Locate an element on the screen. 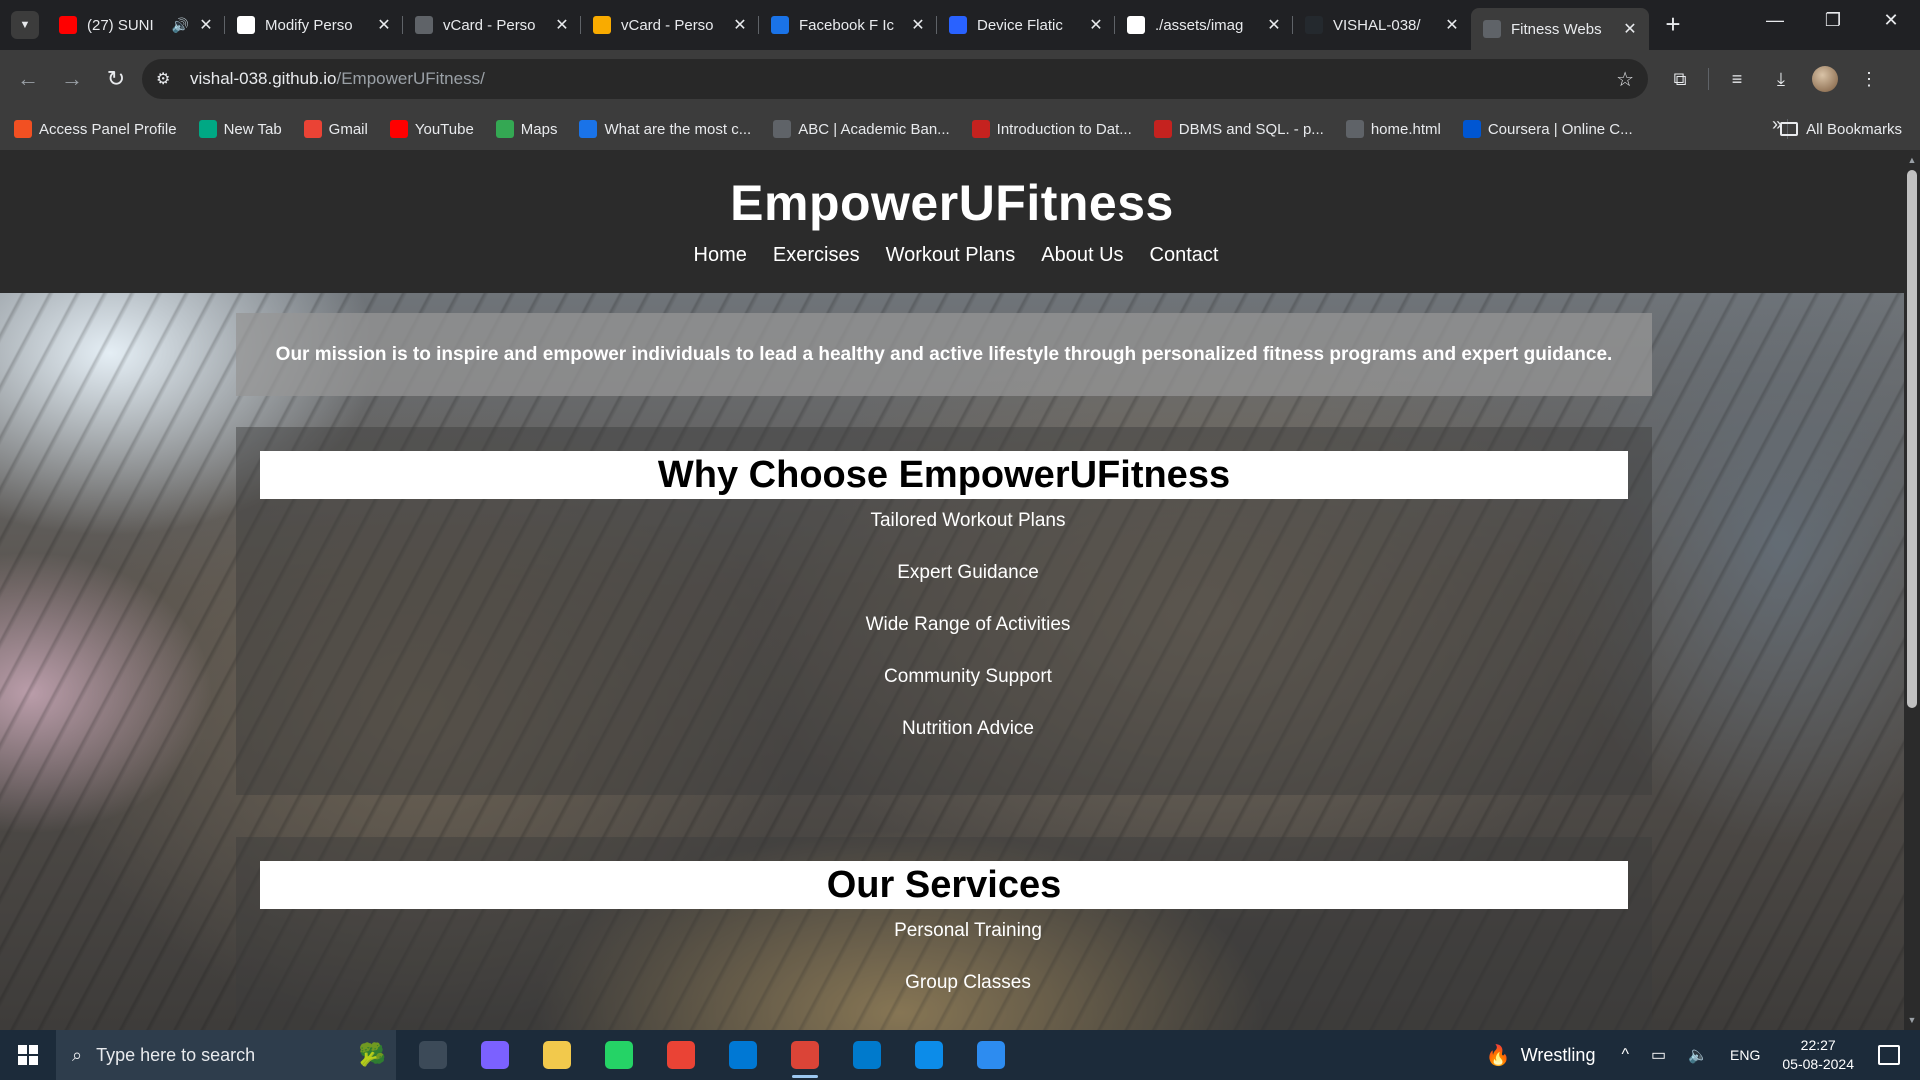  weather-label: Wrestling is located at coordinates (1558, 1054).